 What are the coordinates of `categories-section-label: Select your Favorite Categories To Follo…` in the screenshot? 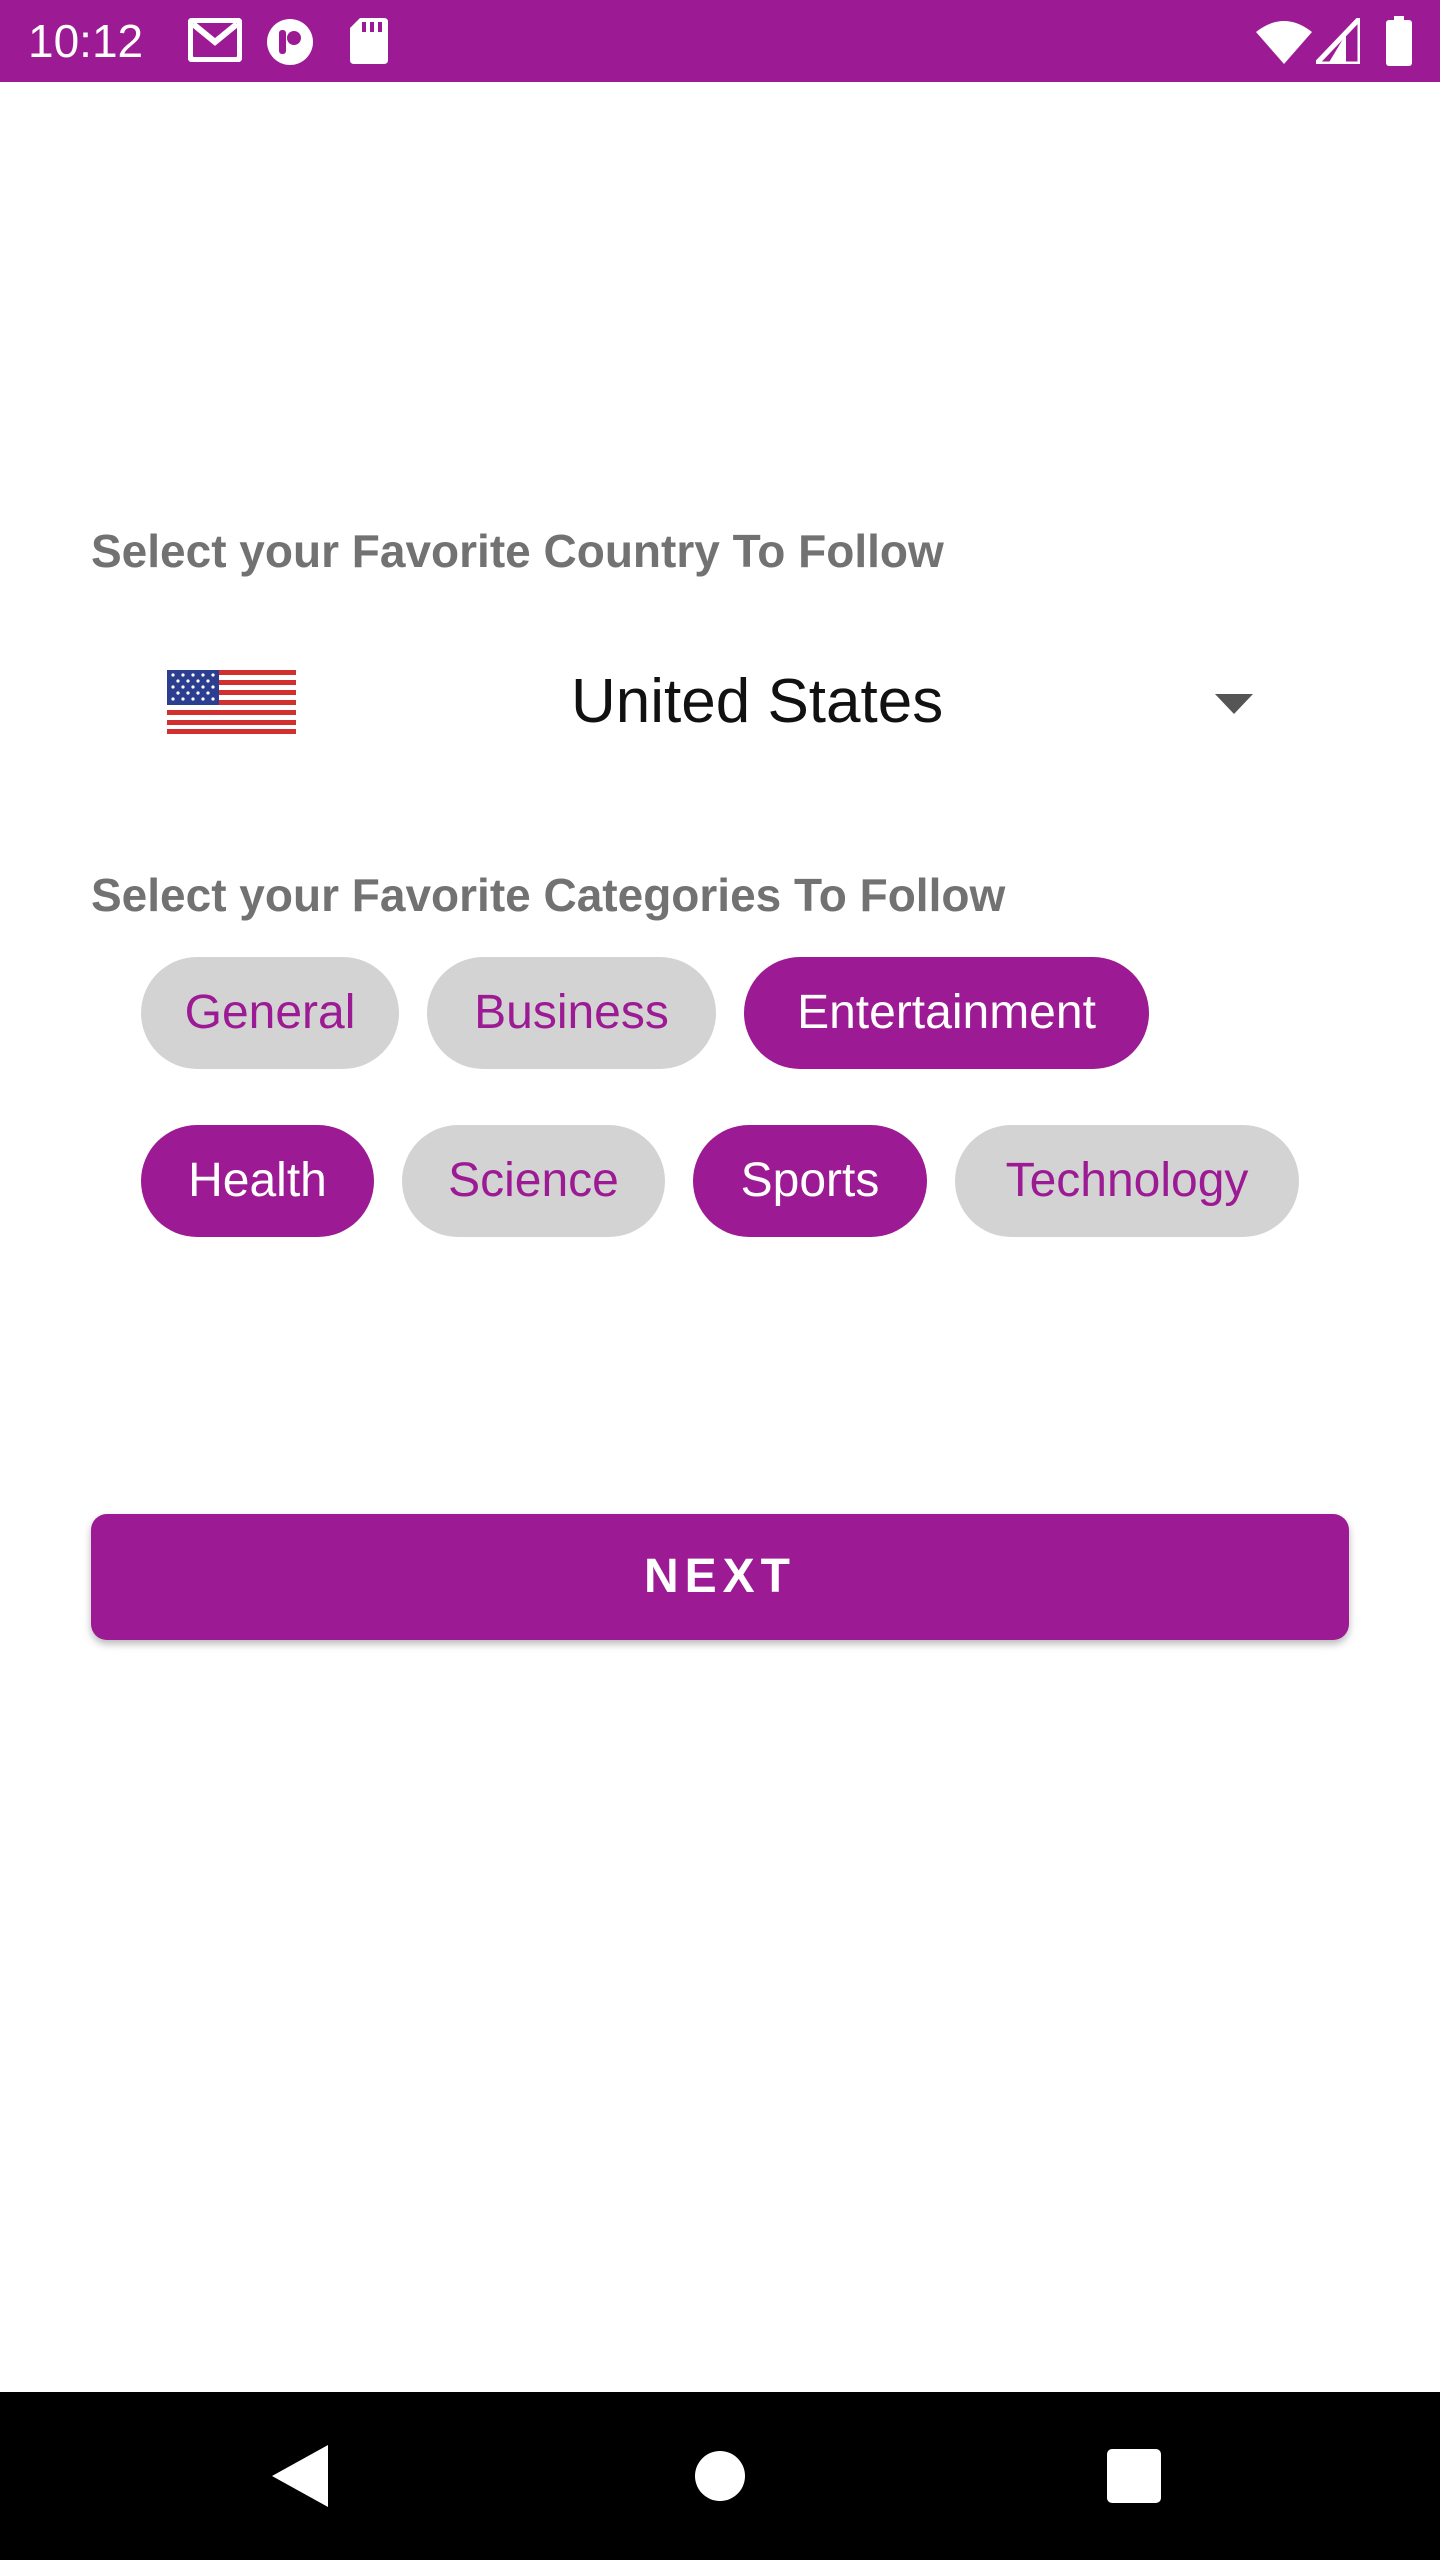 It's located at (548, 895).